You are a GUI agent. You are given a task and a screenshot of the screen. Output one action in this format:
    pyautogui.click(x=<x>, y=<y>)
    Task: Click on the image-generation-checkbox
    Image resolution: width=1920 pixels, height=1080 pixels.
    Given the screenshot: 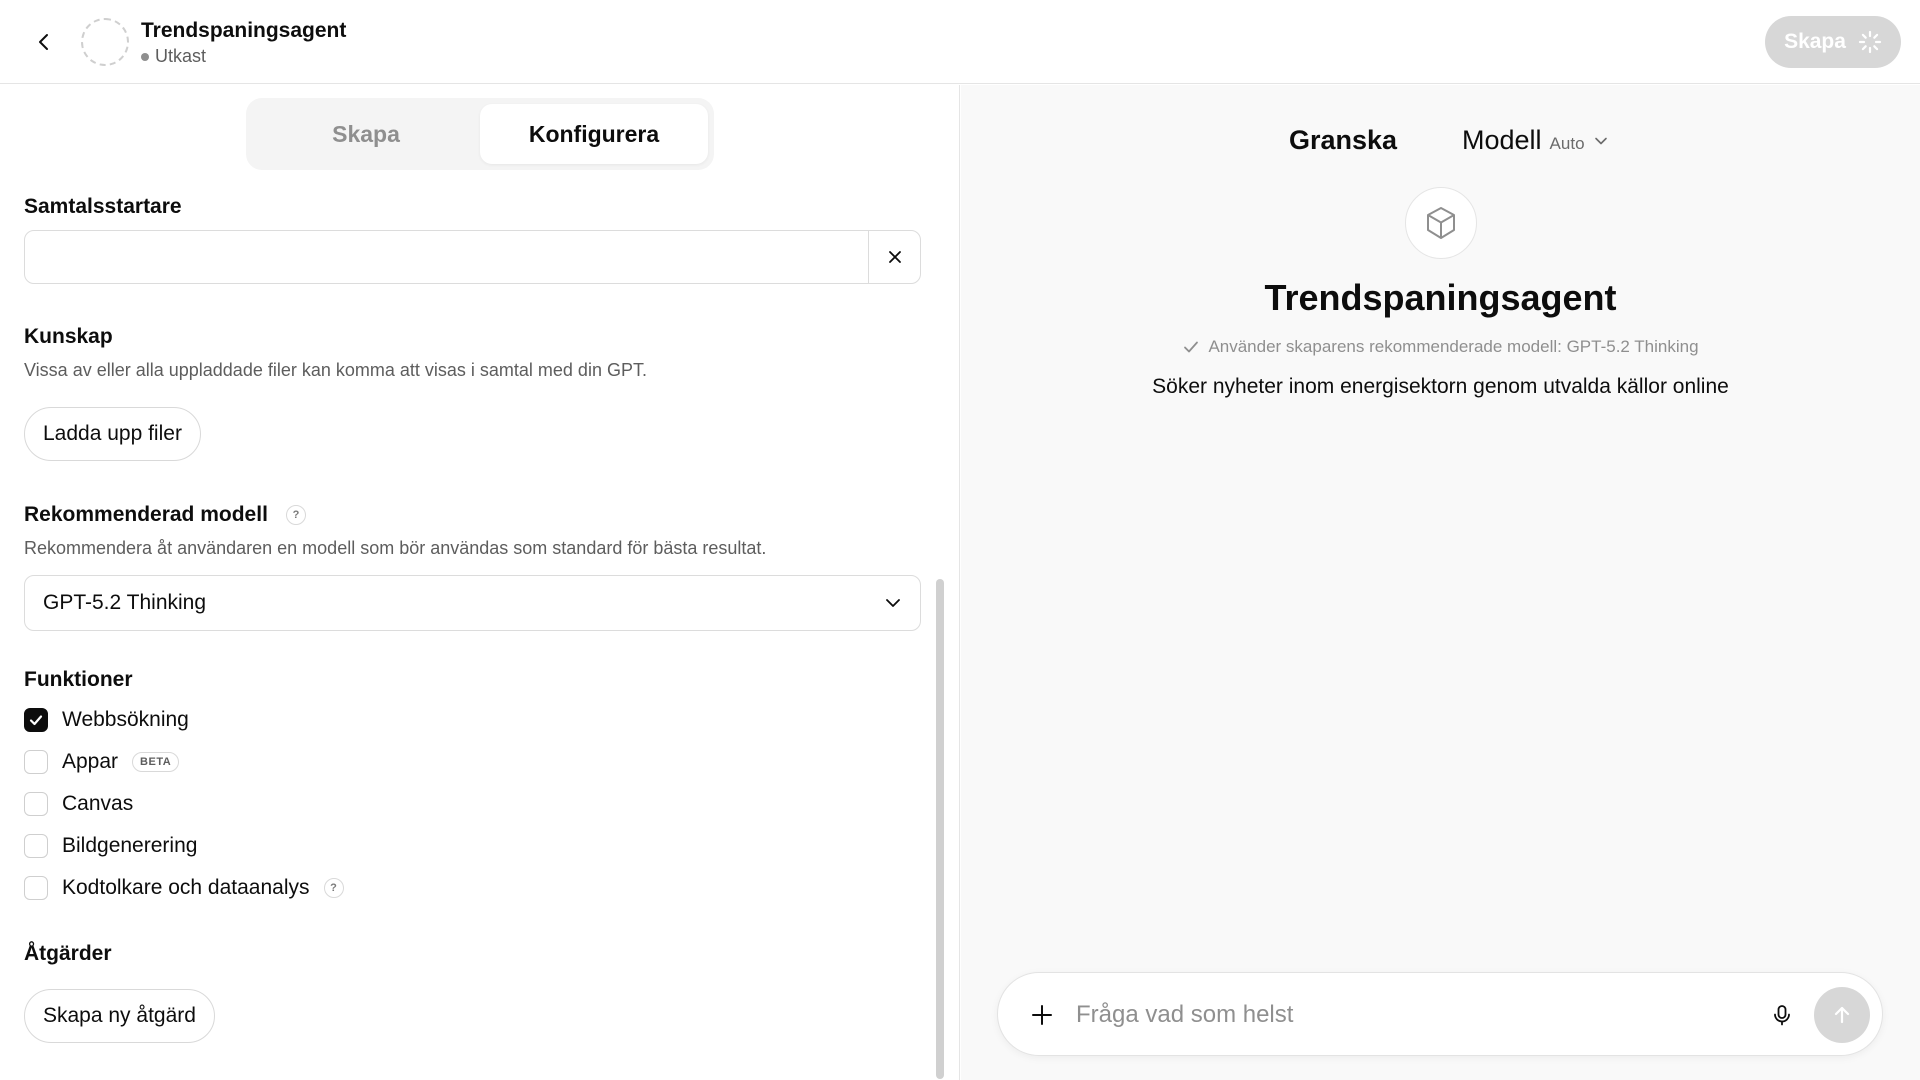 What is the action you would take?
    pyautogui.click(x=36, y=846)
    